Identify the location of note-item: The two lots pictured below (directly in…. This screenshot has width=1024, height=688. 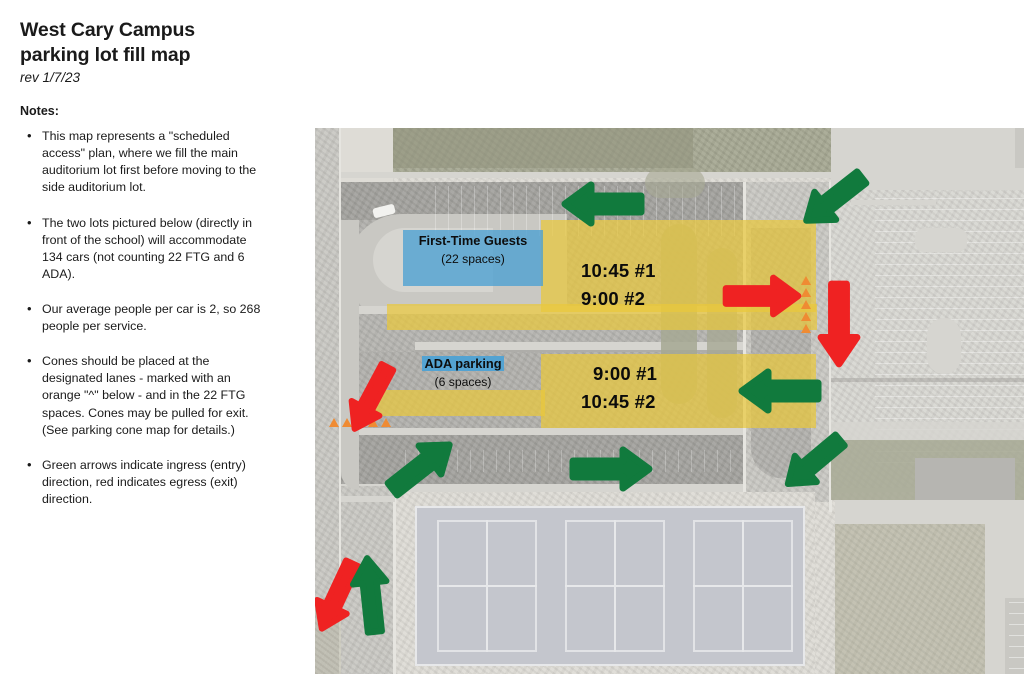
(141, 248).